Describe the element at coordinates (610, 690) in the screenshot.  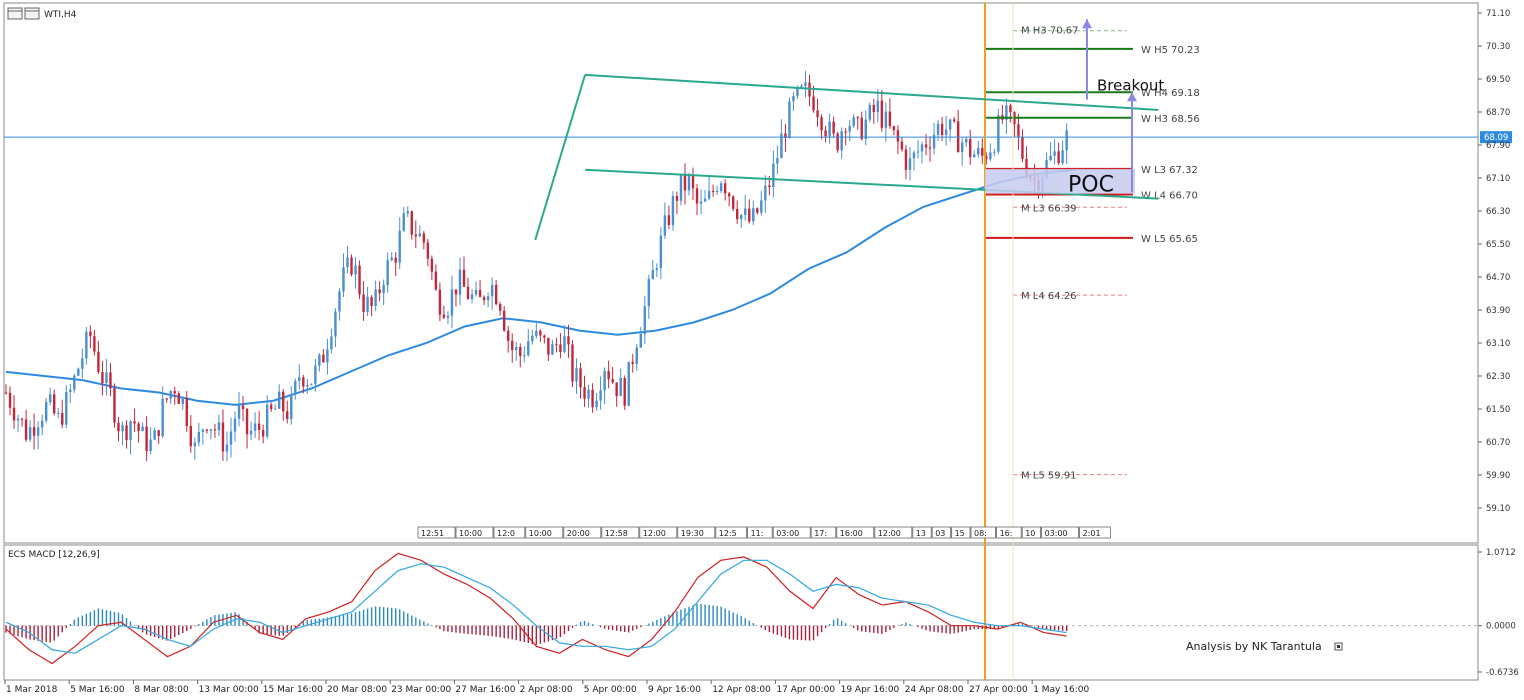
I see `x-axis-label: 5 Apr 00:00` at that location.